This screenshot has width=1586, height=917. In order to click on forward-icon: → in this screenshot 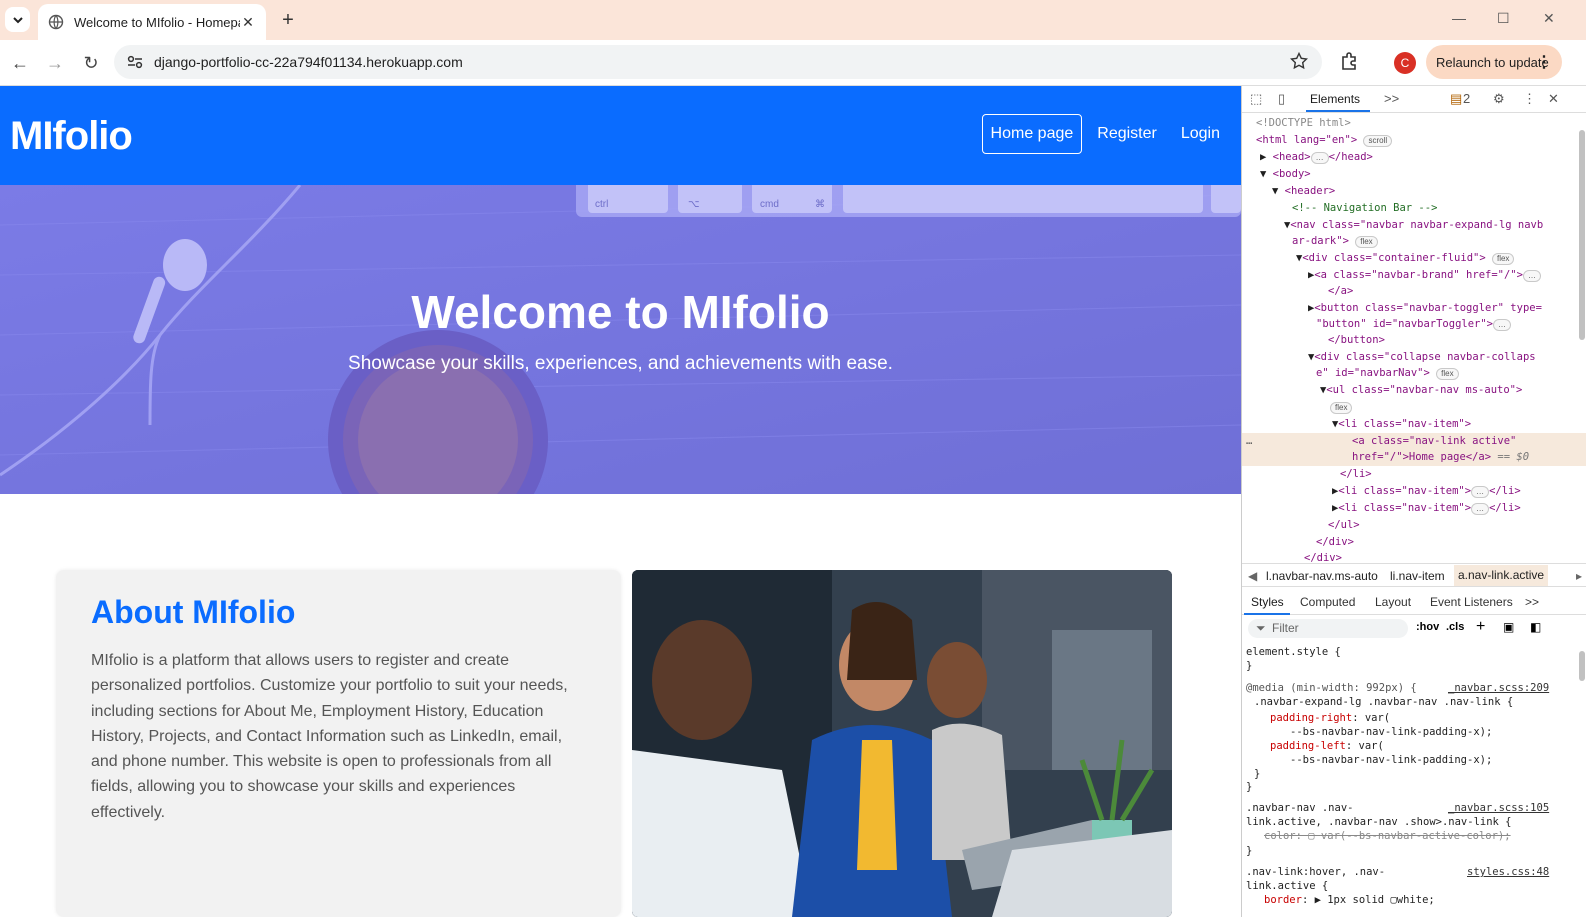, I will do `click(55, 63)`.